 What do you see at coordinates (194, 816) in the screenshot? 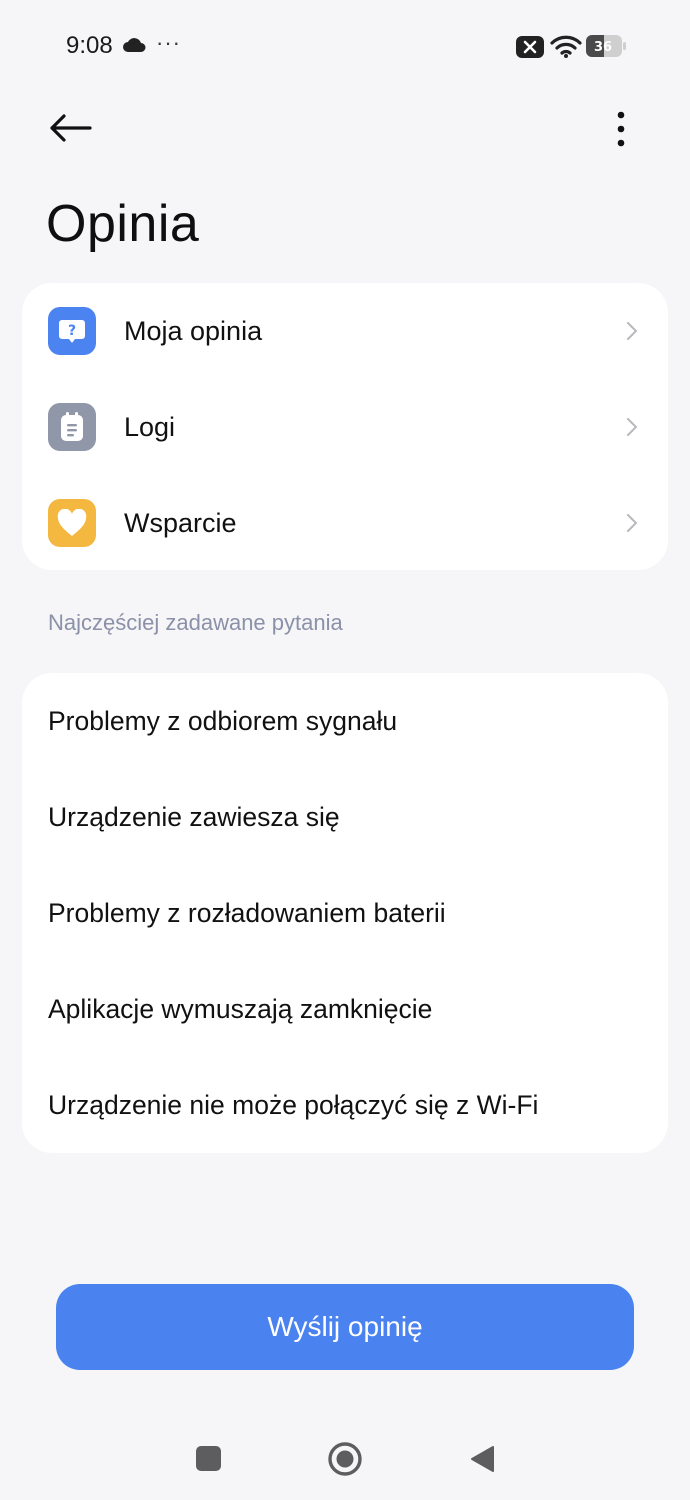
I see `faq-item-label: Urządzenie zawiesza się` at bounding box center [194, 816].